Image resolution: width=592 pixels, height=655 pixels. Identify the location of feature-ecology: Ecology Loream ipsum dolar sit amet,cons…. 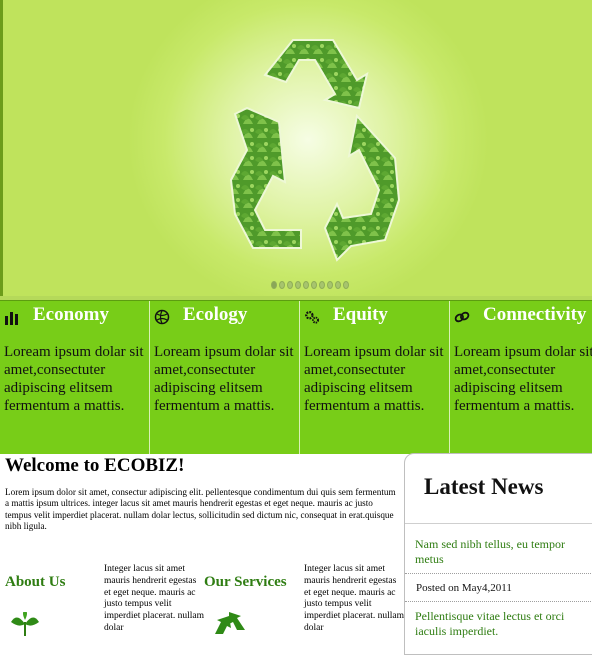
(225, 377).